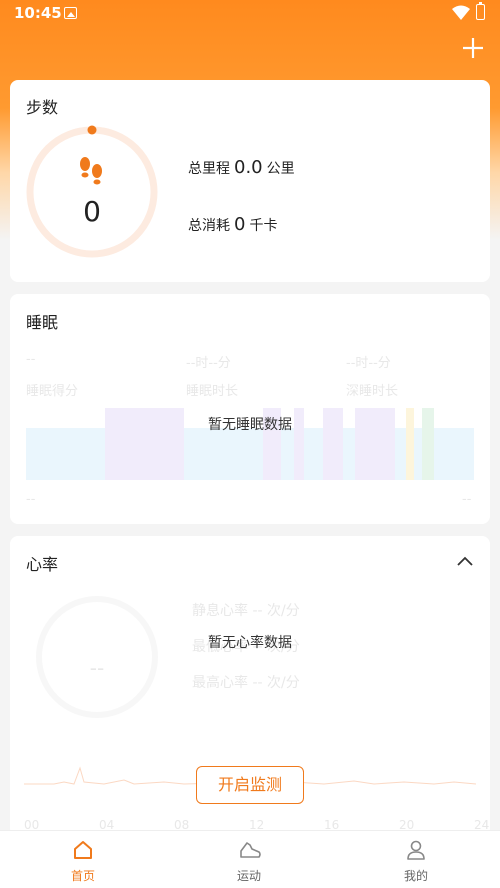 Image resolution: width=500 pixels, height=888 pixels. What do you see at coordinates (52, 391) in the screenshot?
I see `sleep-score-label: 睡眠得分` at bounding box center [52, 391].